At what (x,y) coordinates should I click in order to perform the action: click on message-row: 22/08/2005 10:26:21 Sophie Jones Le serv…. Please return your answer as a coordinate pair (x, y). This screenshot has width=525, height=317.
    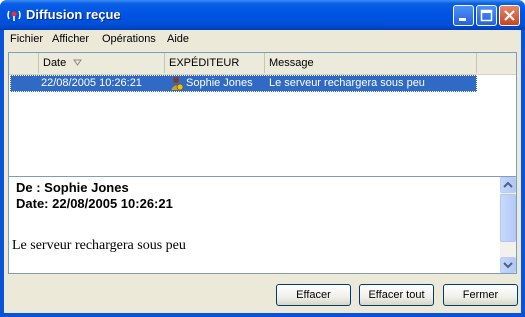
    Looking at the image, I should click on (243, 83).